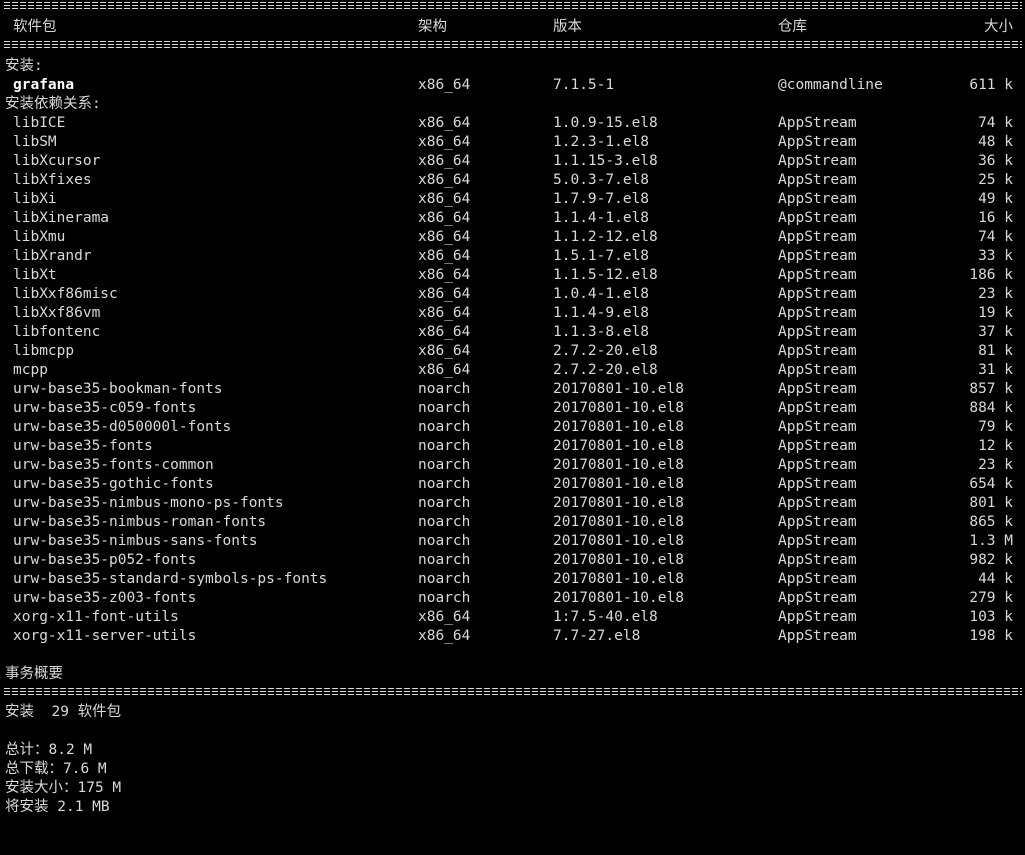 The image size is (1025, 855). What do you see at coordinates (44, 351) in the screenshot?
I see `package-name: libmcpp` at bounding box center [44, 351].